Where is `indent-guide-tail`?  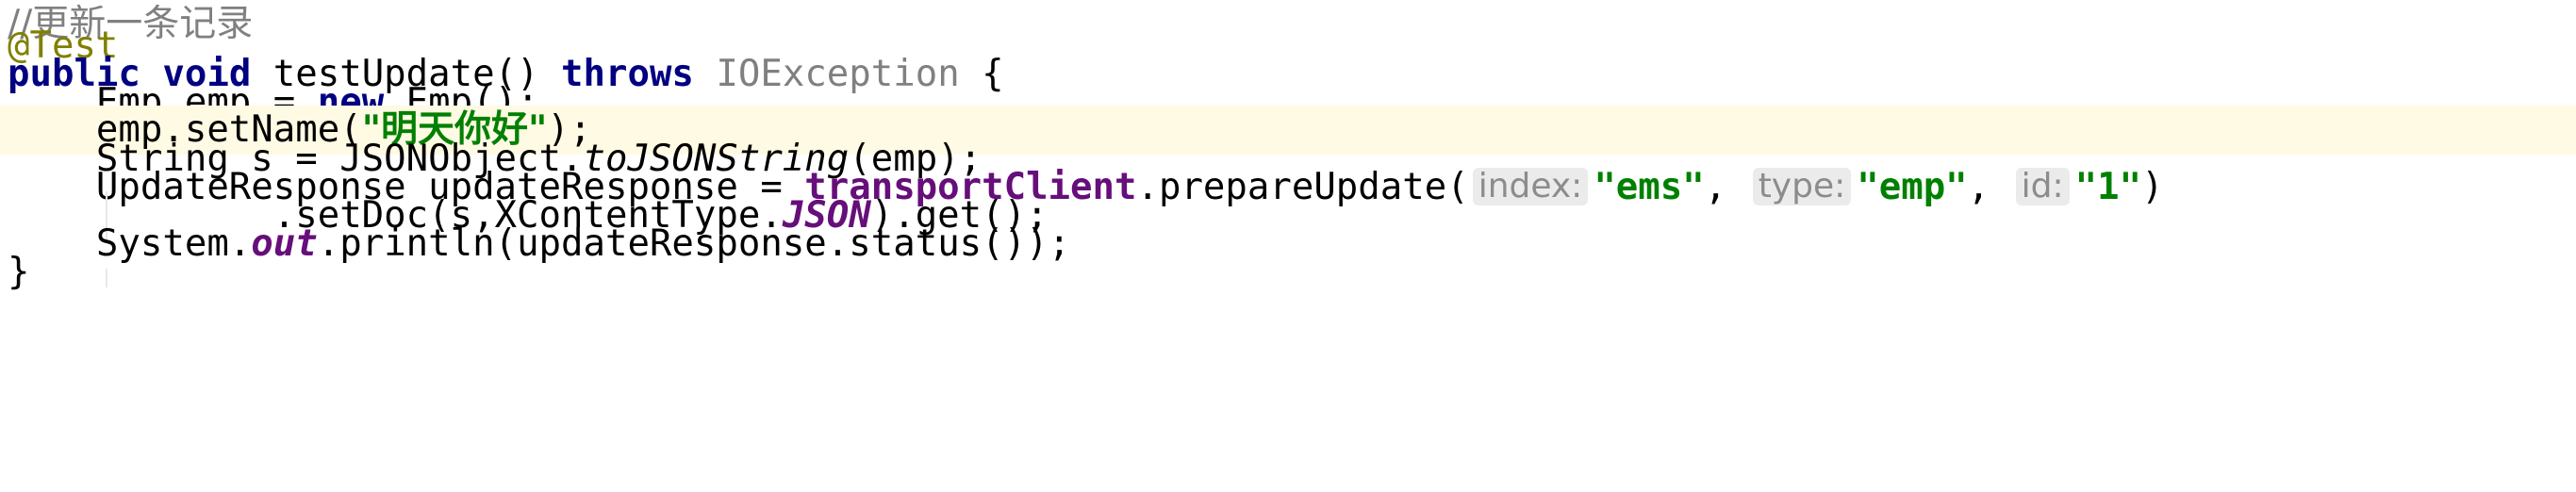 indent-guide-tail is located at coordinates (106, 278).